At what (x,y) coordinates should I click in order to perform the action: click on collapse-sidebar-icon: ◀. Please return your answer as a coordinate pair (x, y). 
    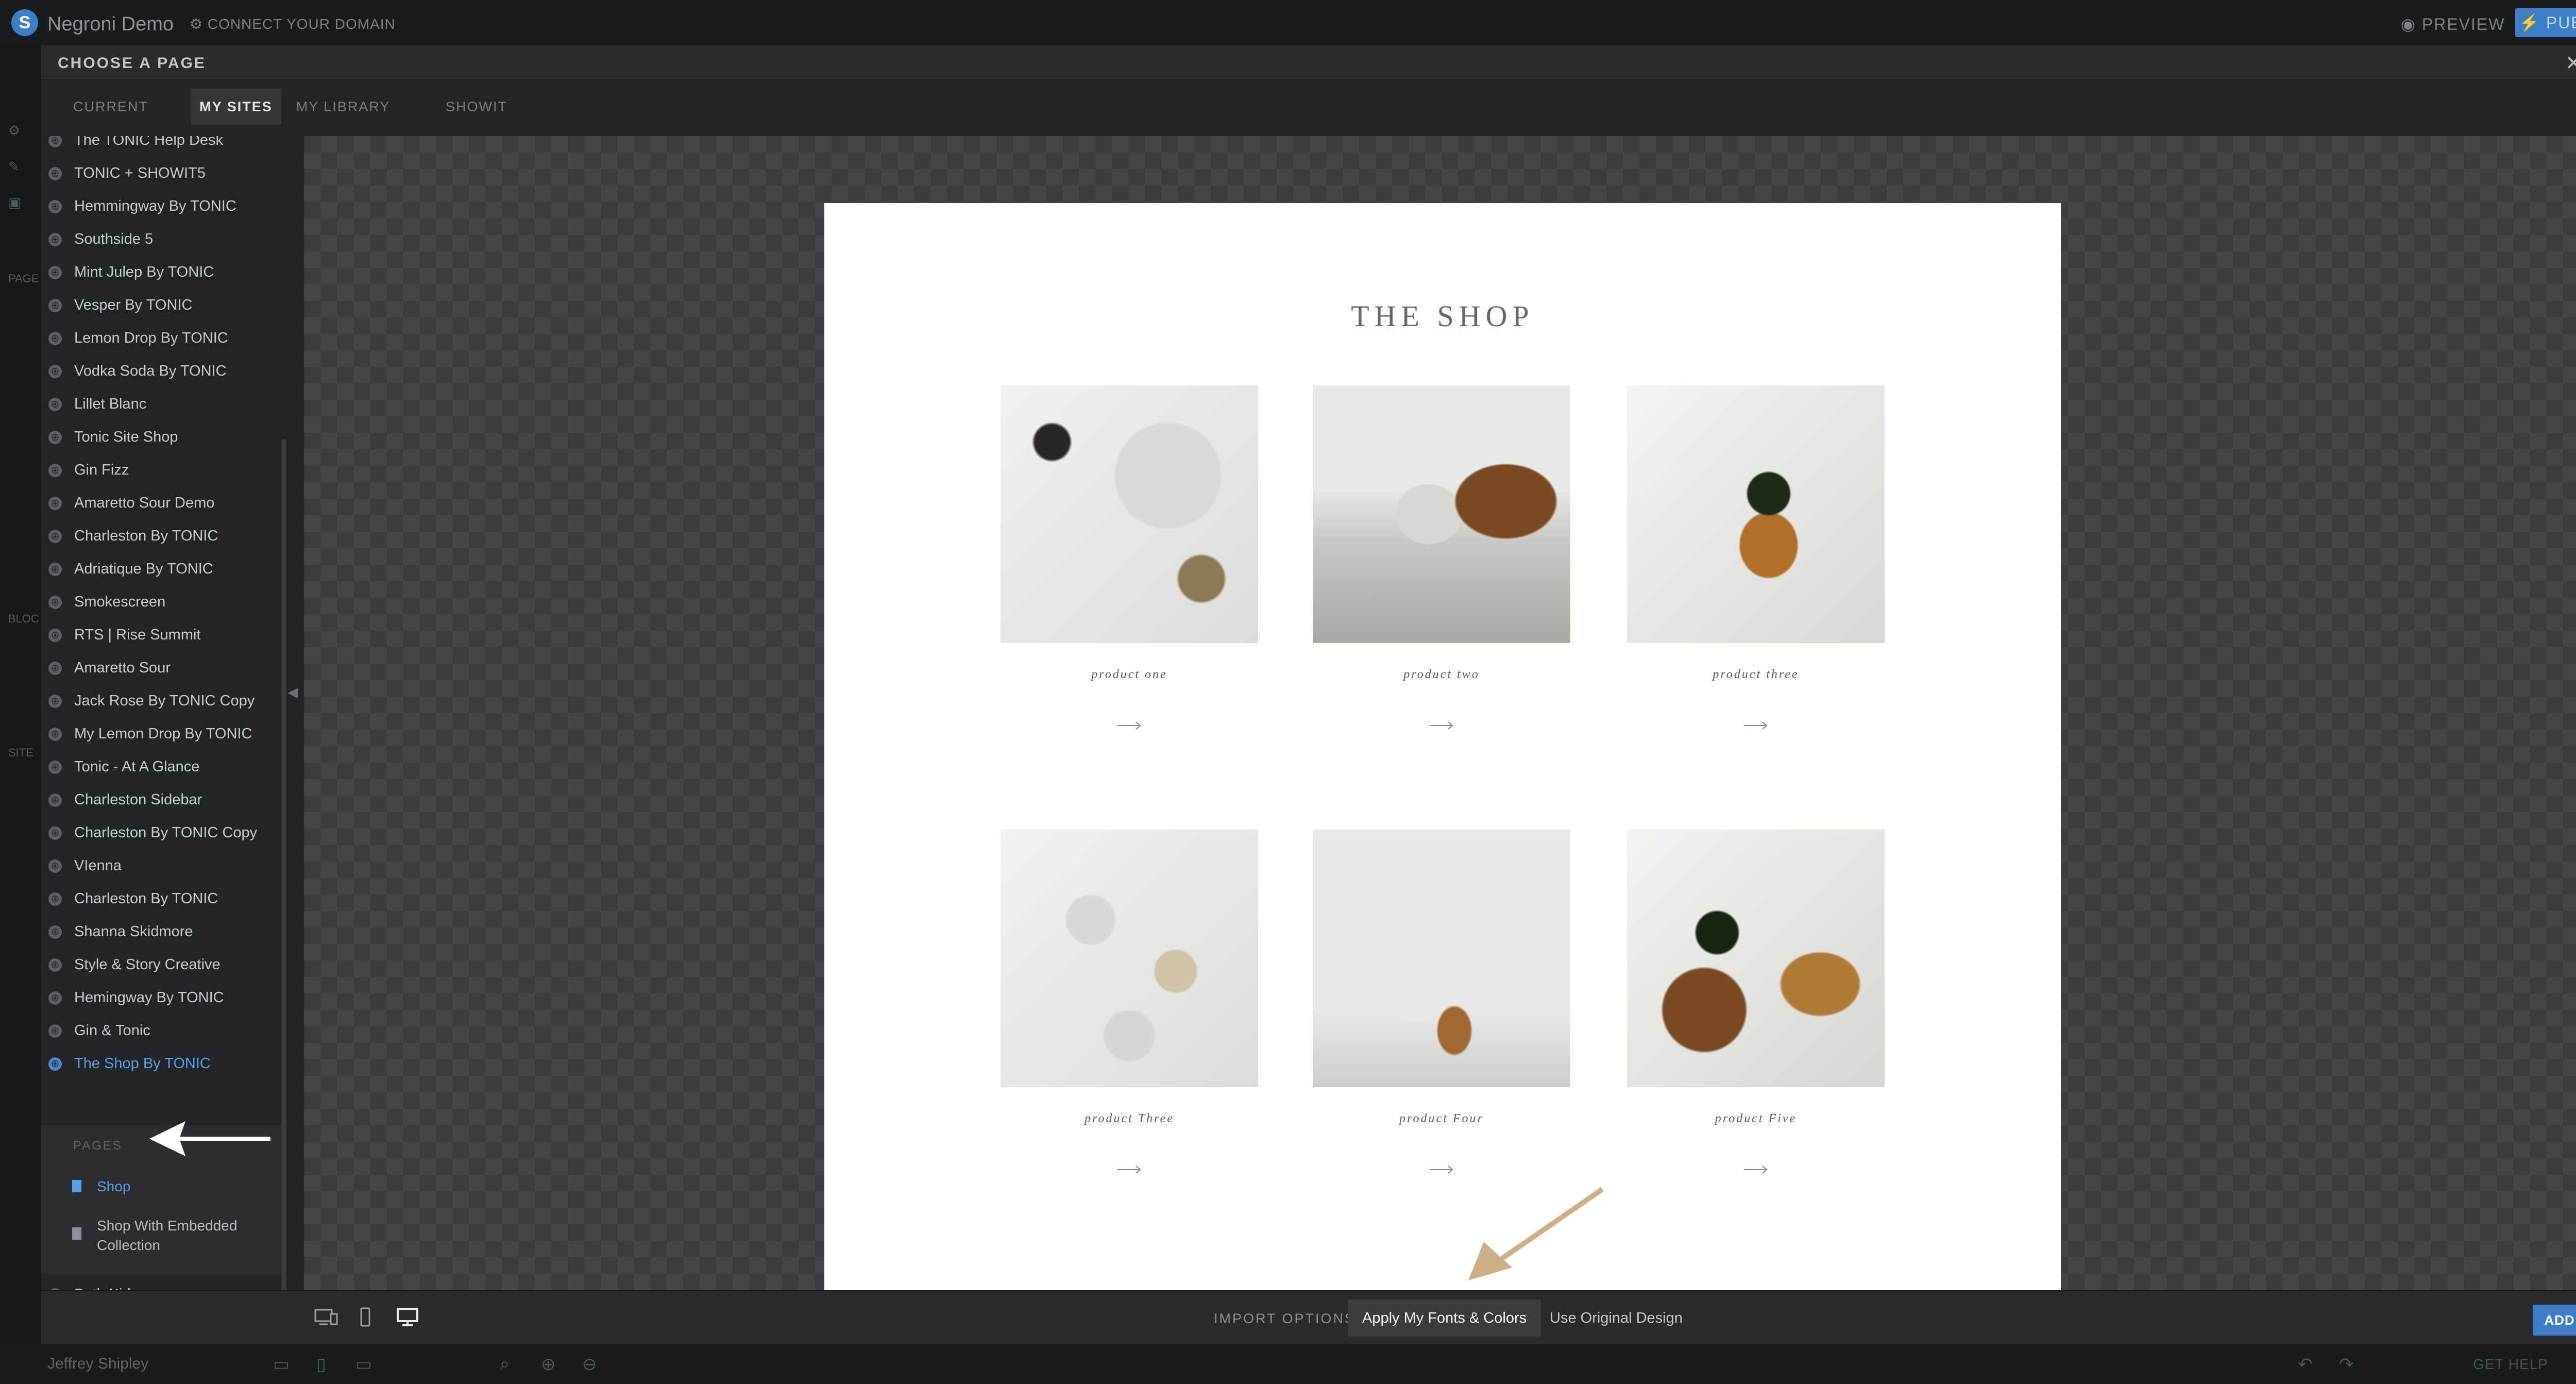
    Looking at the image, I should click on (292, 692).